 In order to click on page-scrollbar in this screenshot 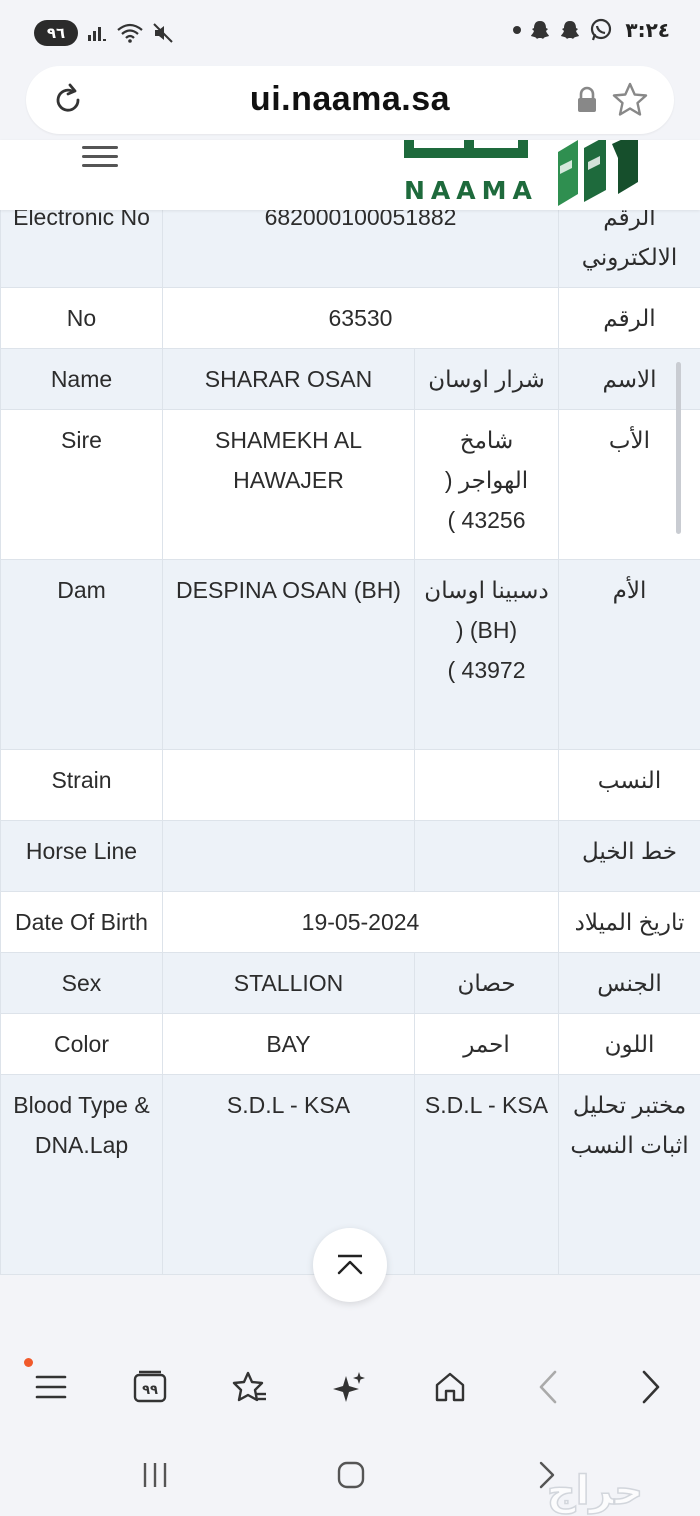, I will do `click(678, 448)`.